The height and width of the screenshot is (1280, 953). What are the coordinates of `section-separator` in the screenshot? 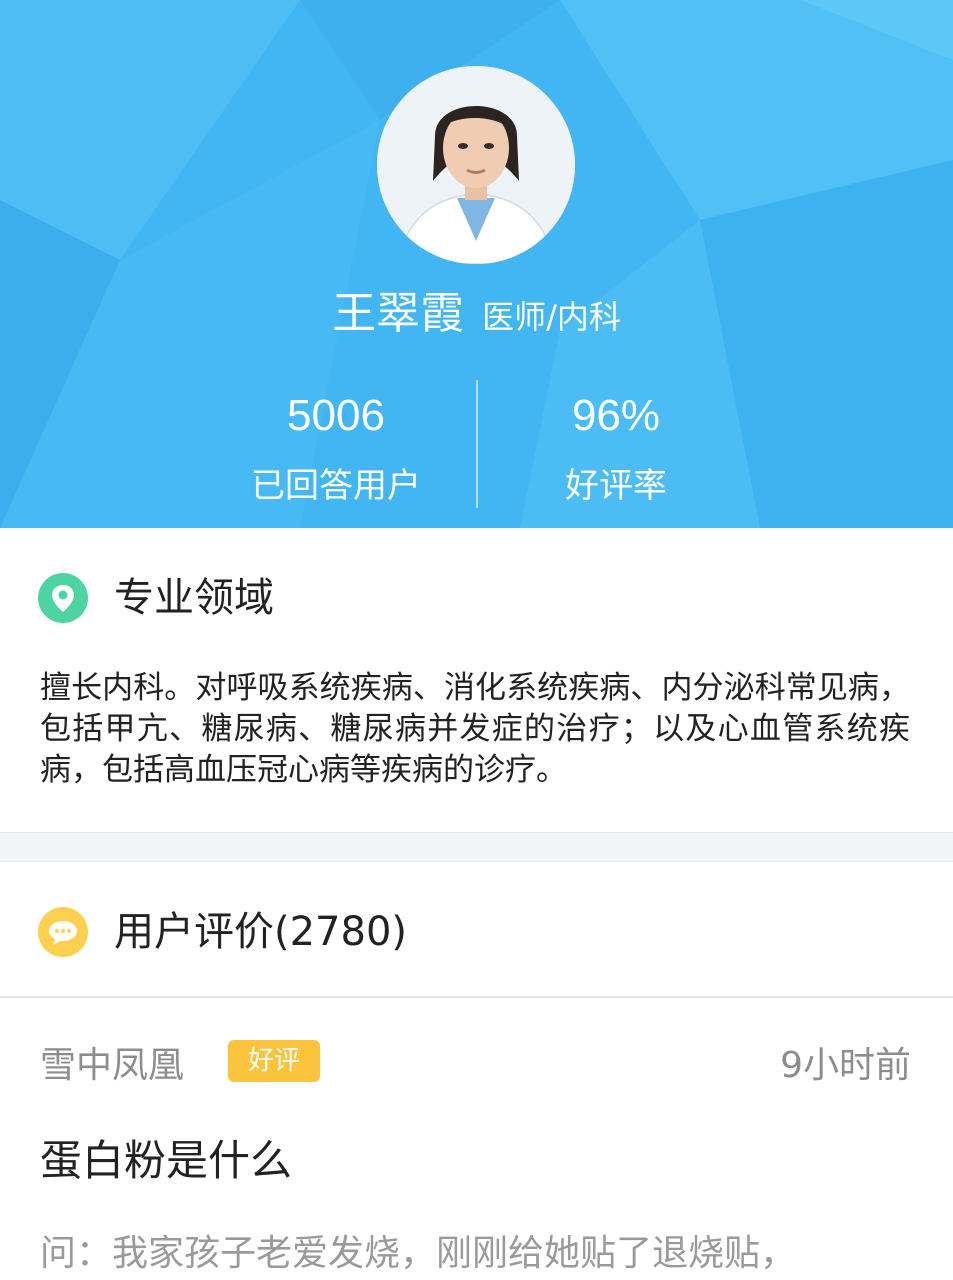 It's located at (476, 847).